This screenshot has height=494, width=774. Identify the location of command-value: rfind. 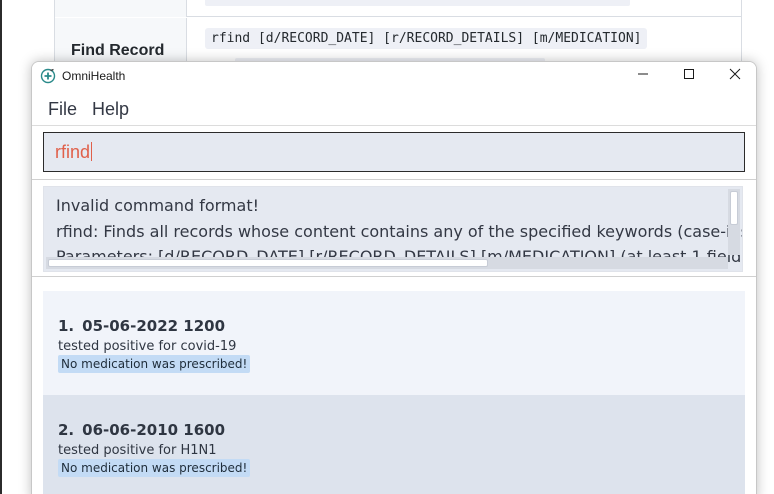
(73, 152).